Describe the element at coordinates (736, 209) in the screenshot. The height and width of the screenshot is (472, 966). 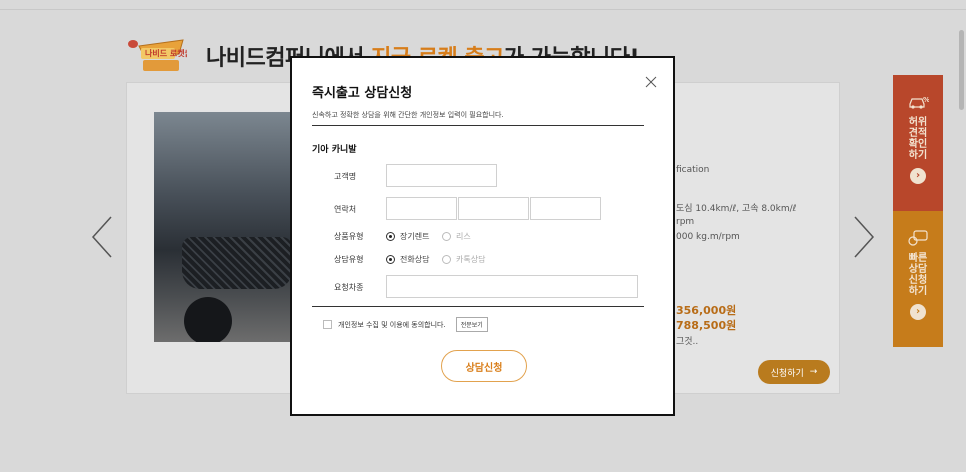
I see `spec-line: 도심 10.4km/ℓ, 고속 8.0km/ℓ` at that location.